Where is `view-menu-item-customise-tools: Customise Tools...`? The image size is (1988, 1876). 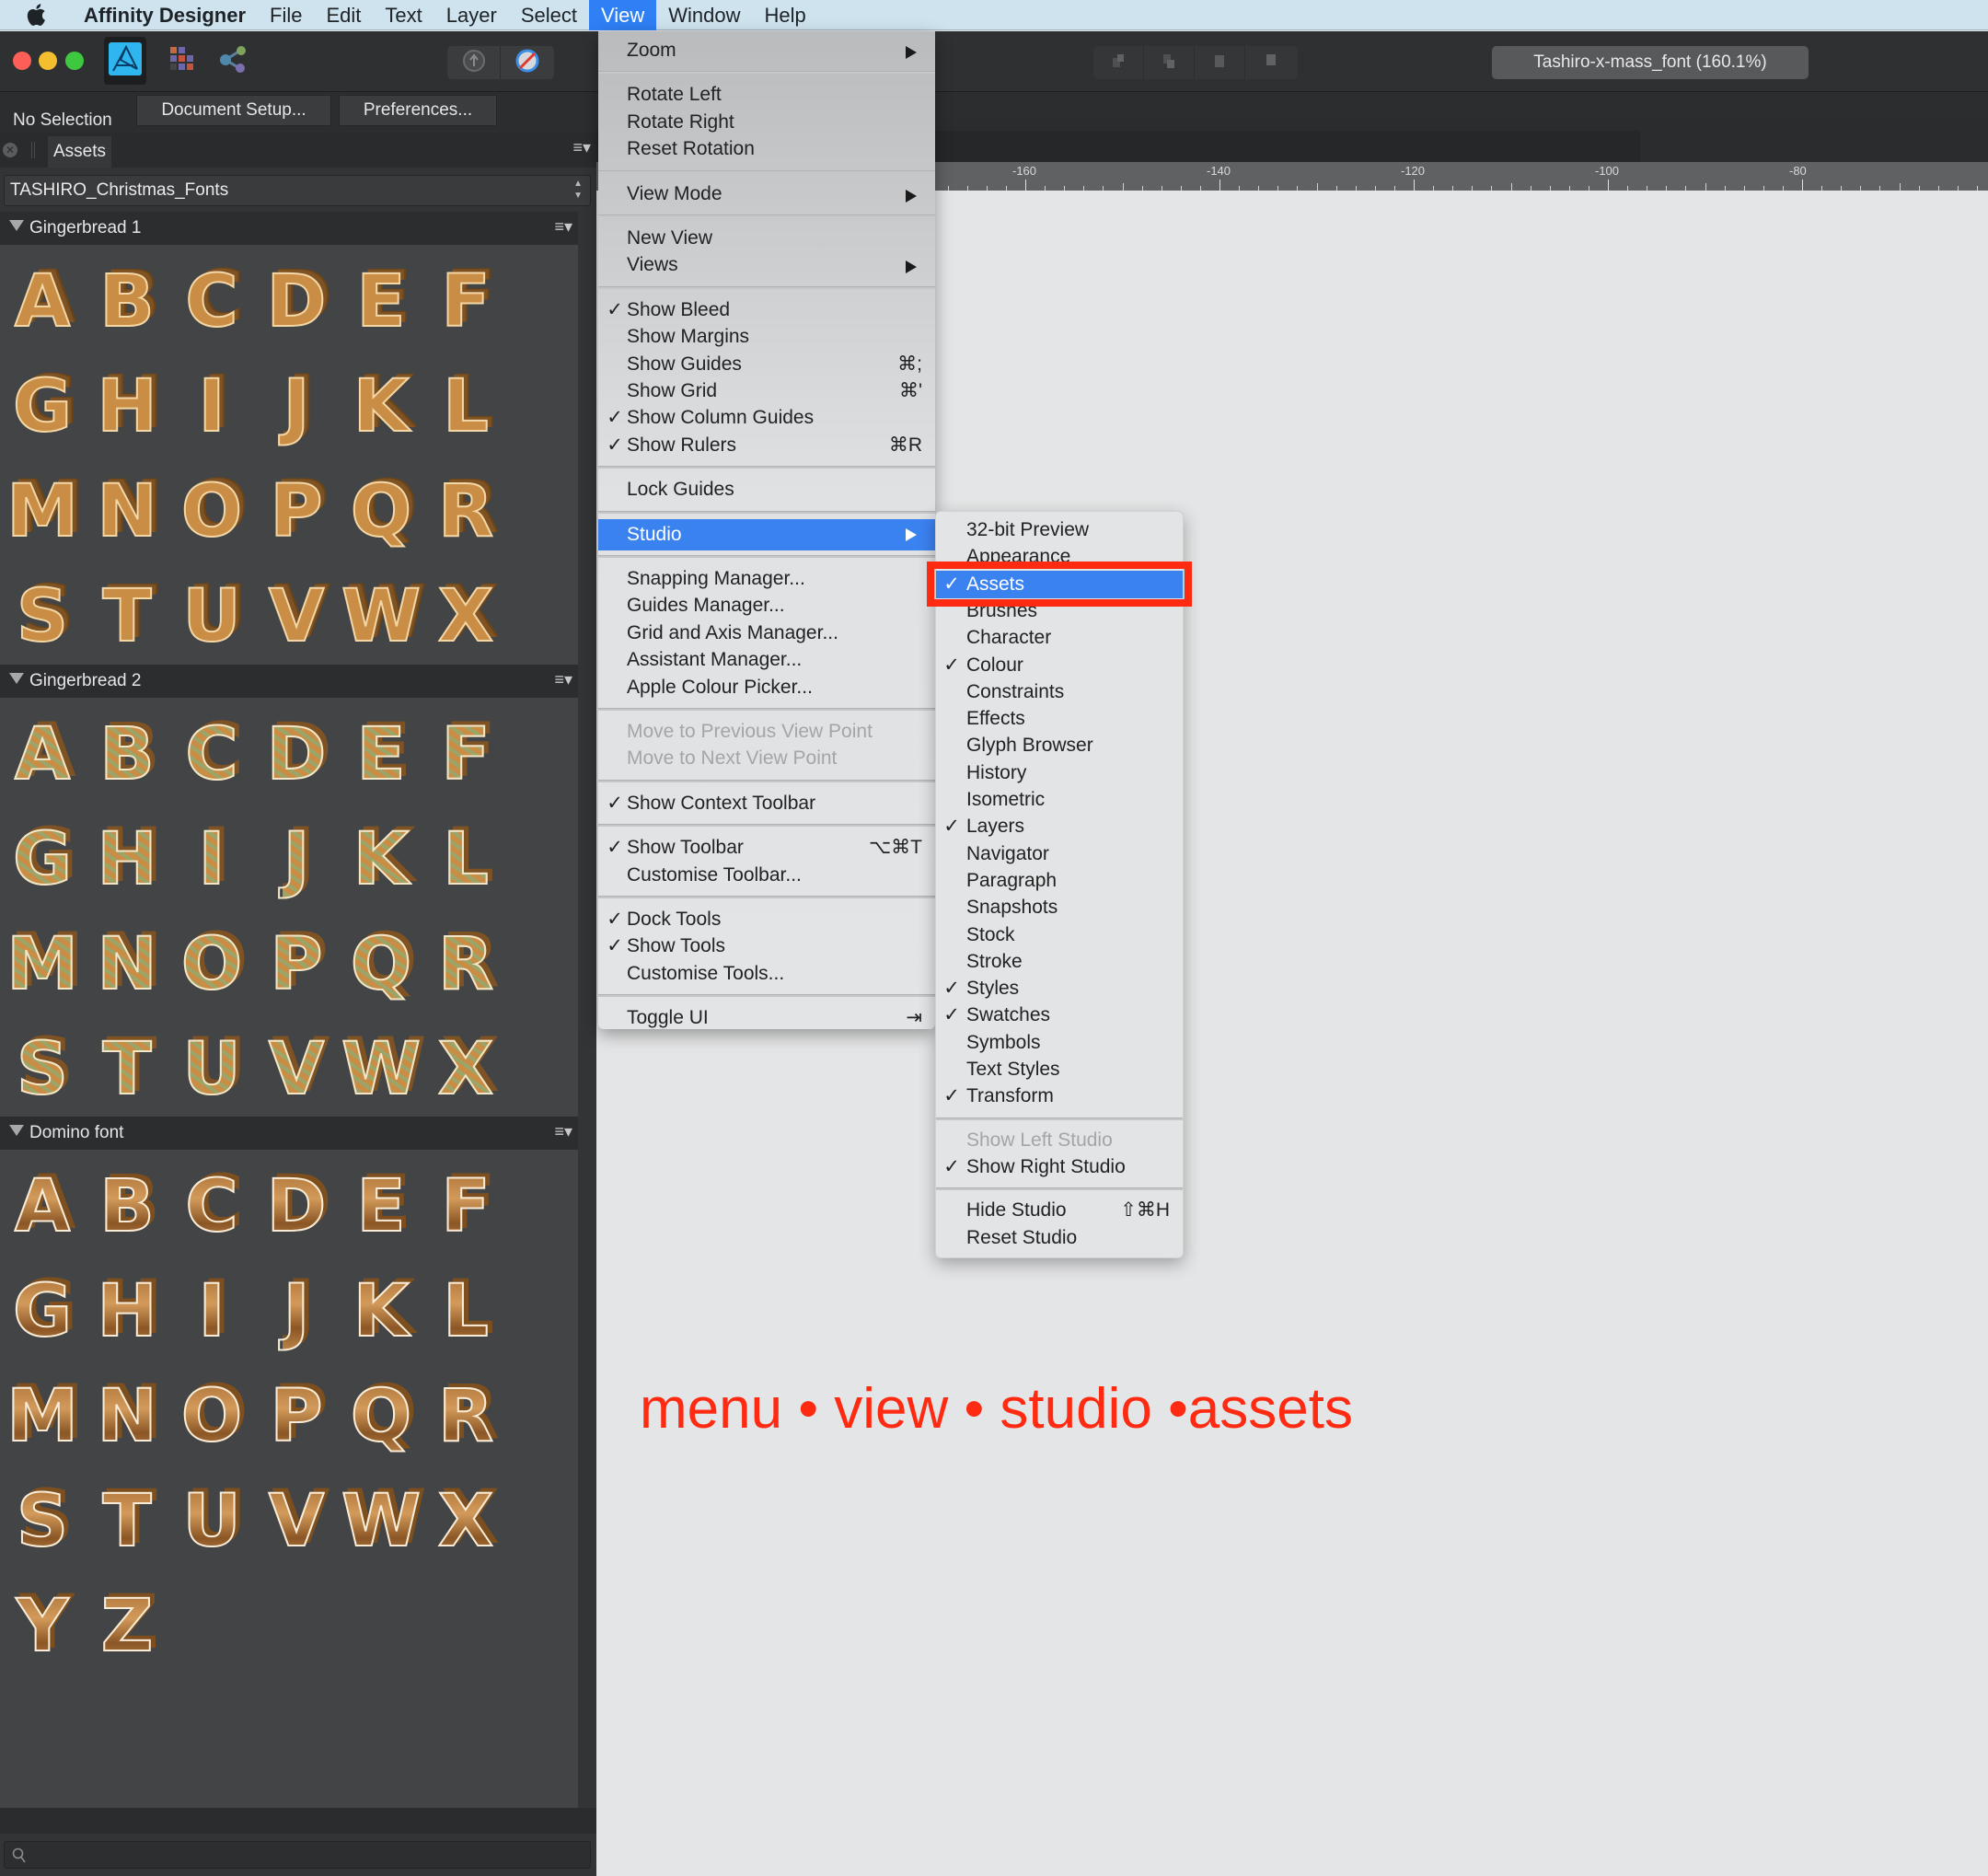 view-menu-item-customise-tools: Customise Tools... is located at coordinates (766, 973).